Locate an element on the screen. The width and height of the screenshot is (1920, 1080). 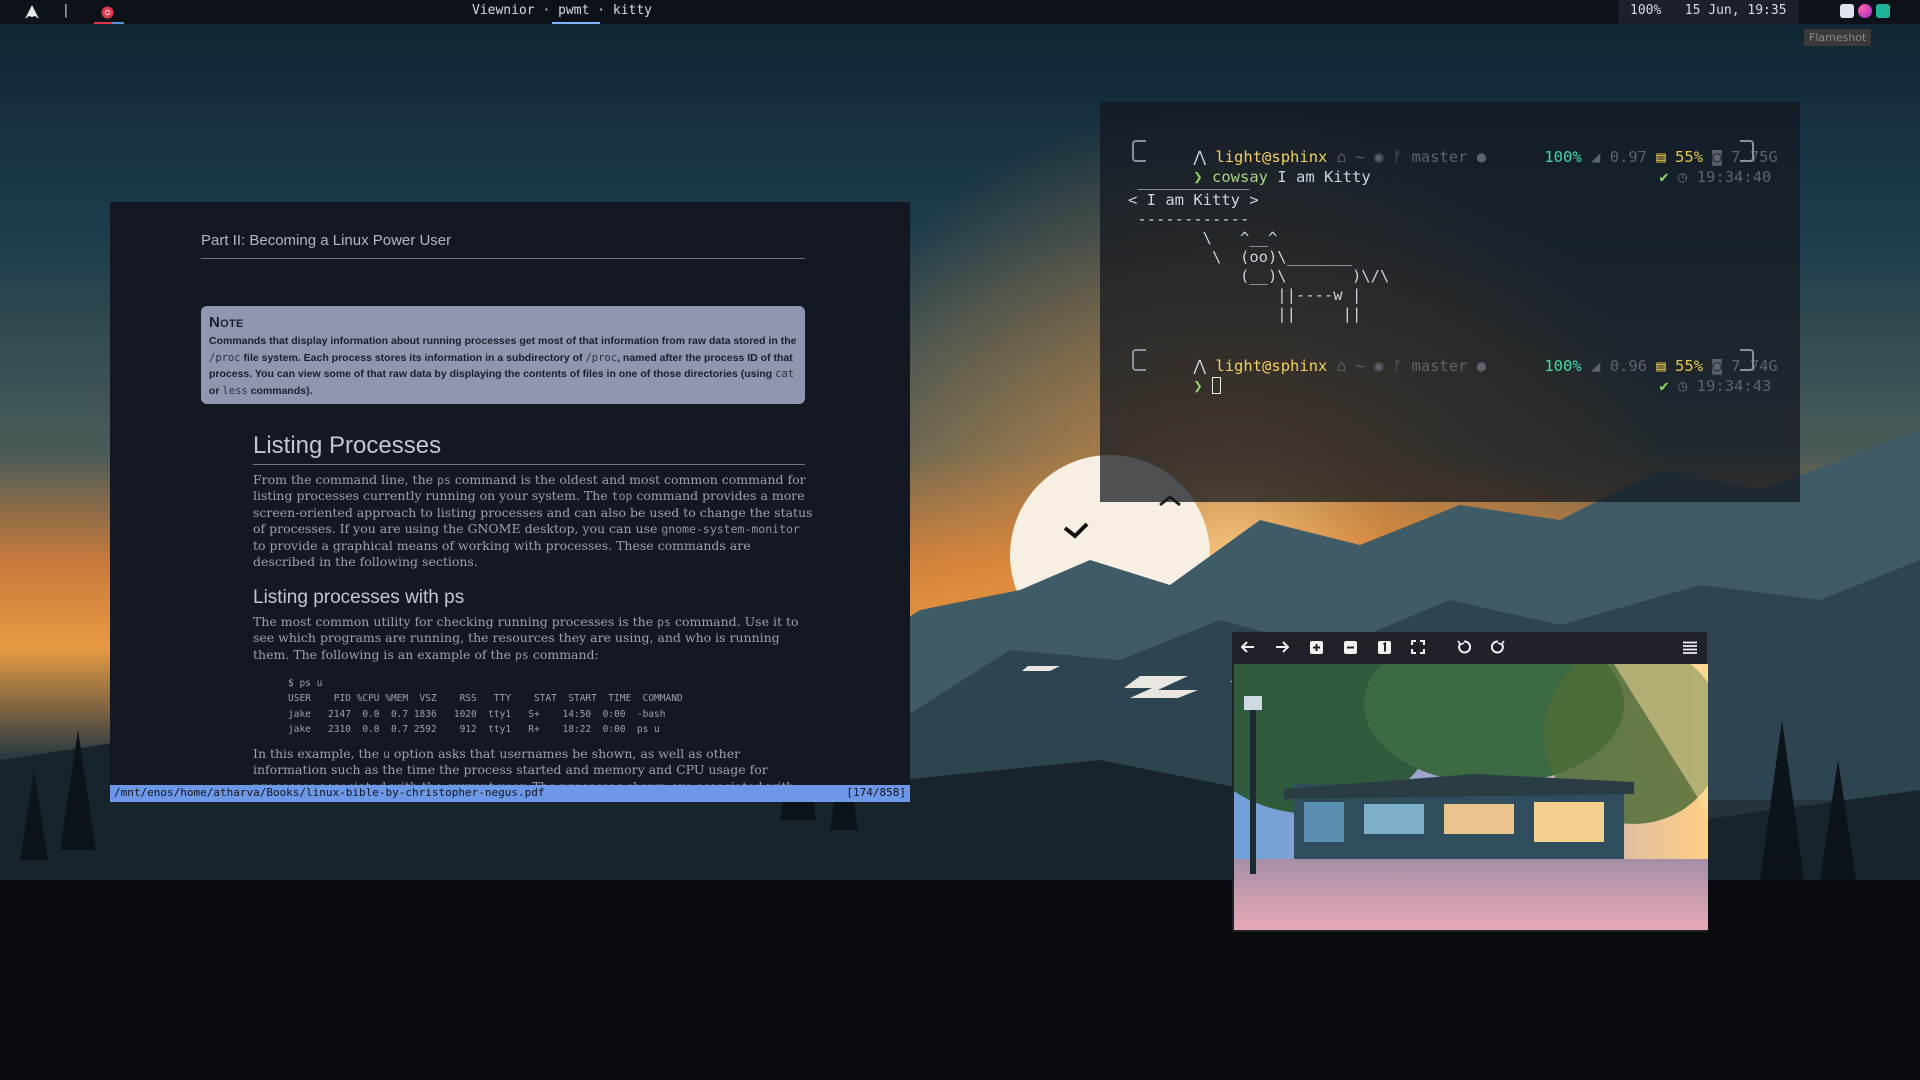
note-title: Note is located at coordinates (226, 322).